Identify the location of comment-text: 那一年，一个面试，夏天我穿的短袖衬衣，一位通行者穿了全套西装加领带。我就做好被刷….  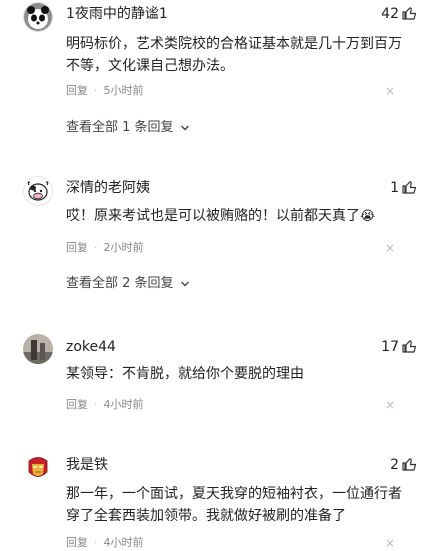
(234, 505).